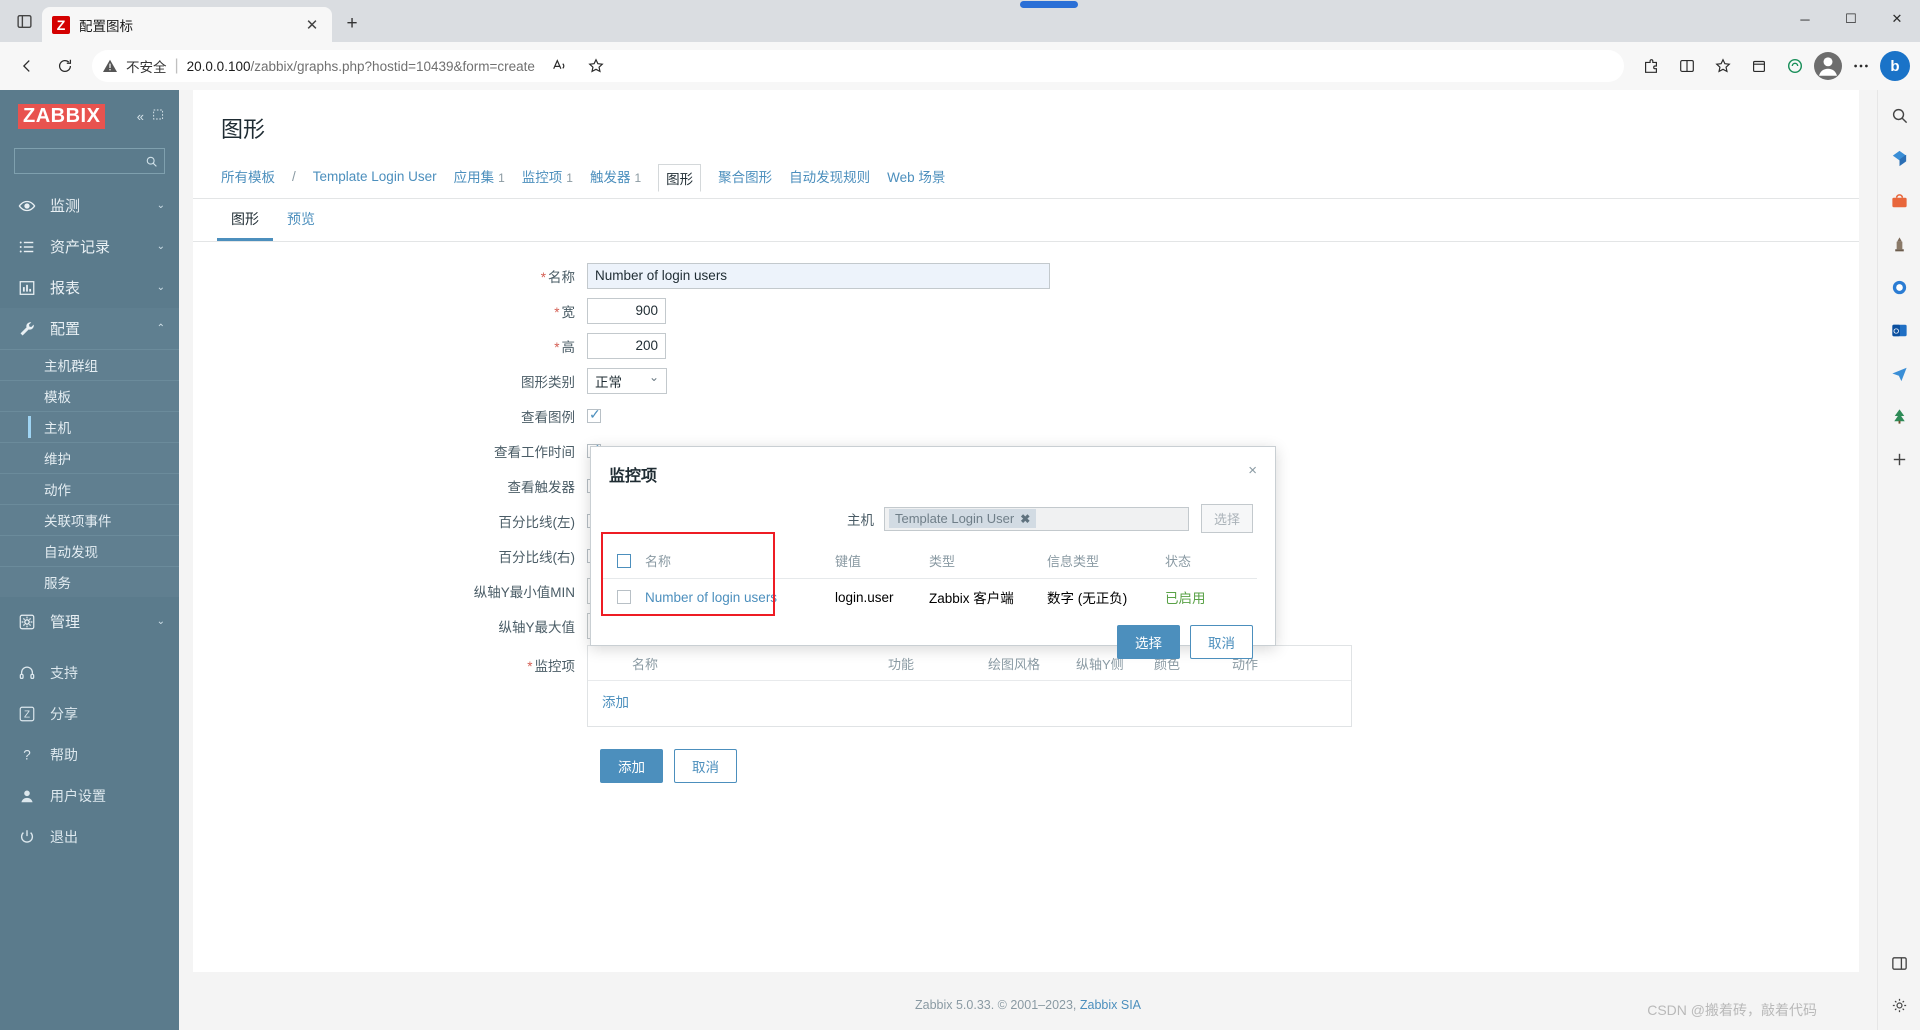 The image size is (1920, 1030). What do you see at coordinates (594, 414) in the screenshot?
I see `show-legend-checkbox` at bounding box center [594, 414].